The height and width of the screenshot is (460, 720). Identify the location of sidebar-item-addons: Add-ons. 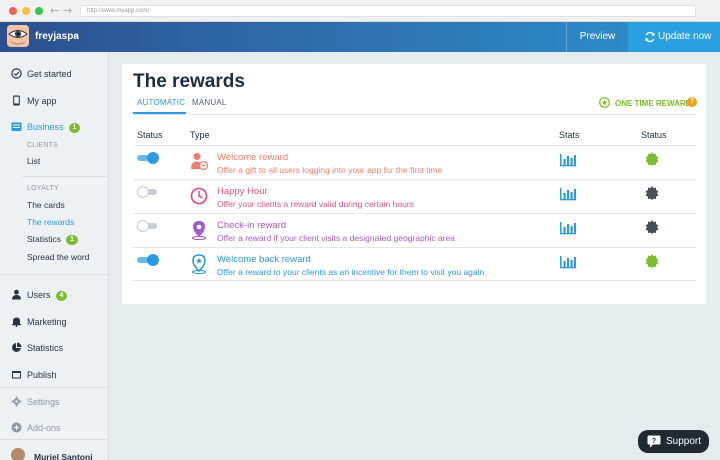
(54, 428).